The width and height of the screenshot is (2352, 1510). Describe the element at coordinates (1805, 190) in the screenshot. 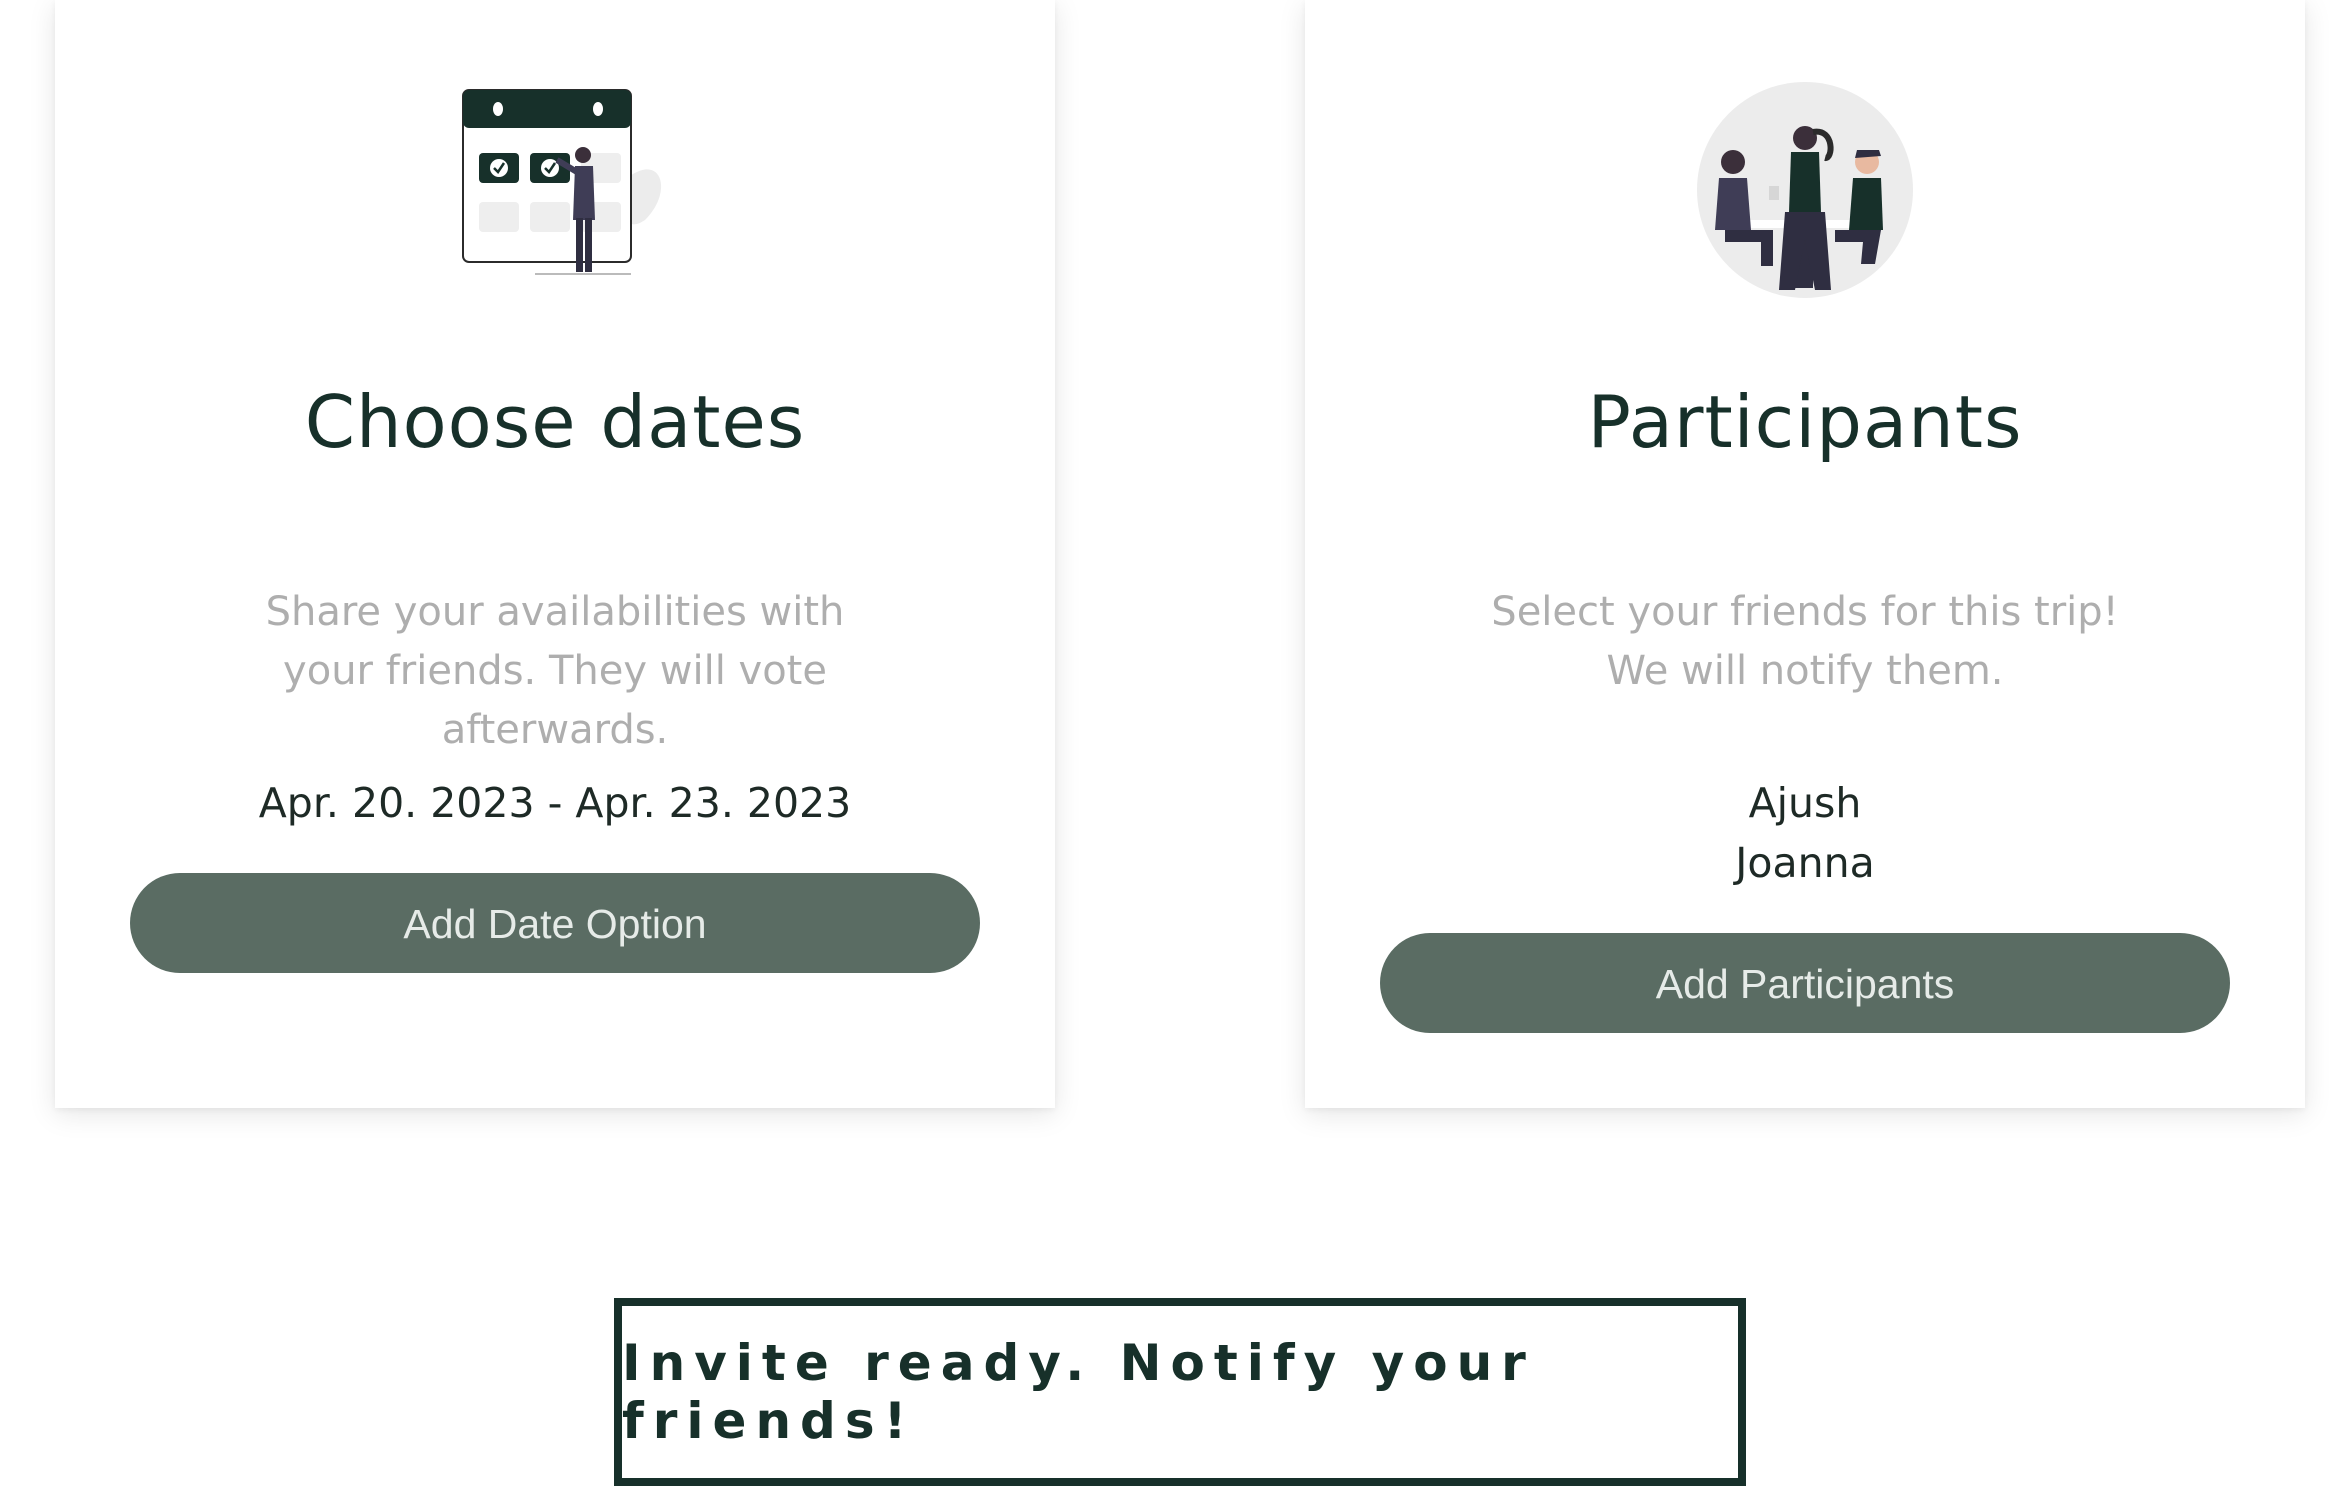

I see `people-meeting-illustration-icon` at that location.